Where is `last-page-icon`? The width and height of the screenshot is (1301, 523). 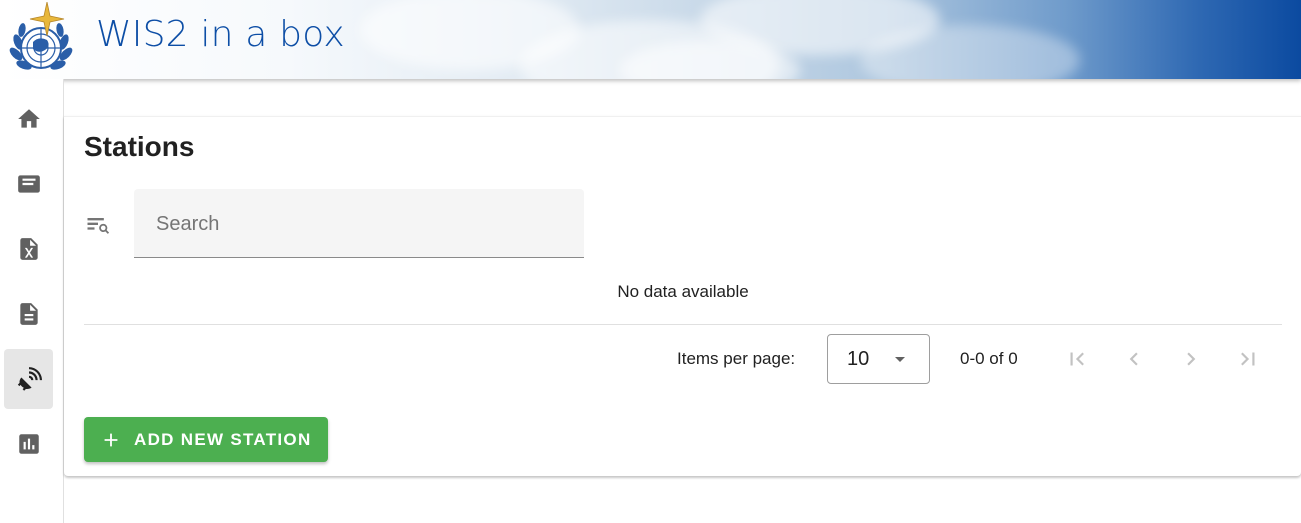 last-page-icon is located at coordinates (1248, 359).